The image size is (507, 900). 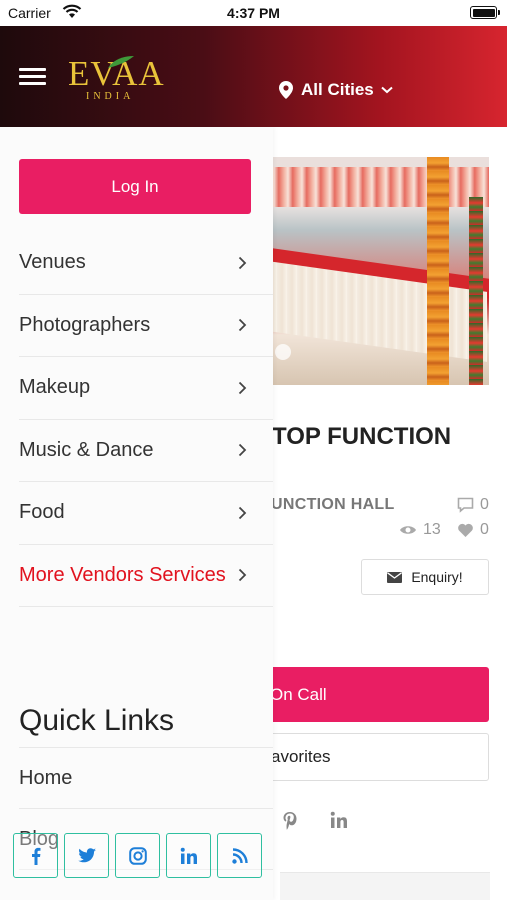 I want to click on menu-item-makeup: Makeup, so click(x=146, y=388).